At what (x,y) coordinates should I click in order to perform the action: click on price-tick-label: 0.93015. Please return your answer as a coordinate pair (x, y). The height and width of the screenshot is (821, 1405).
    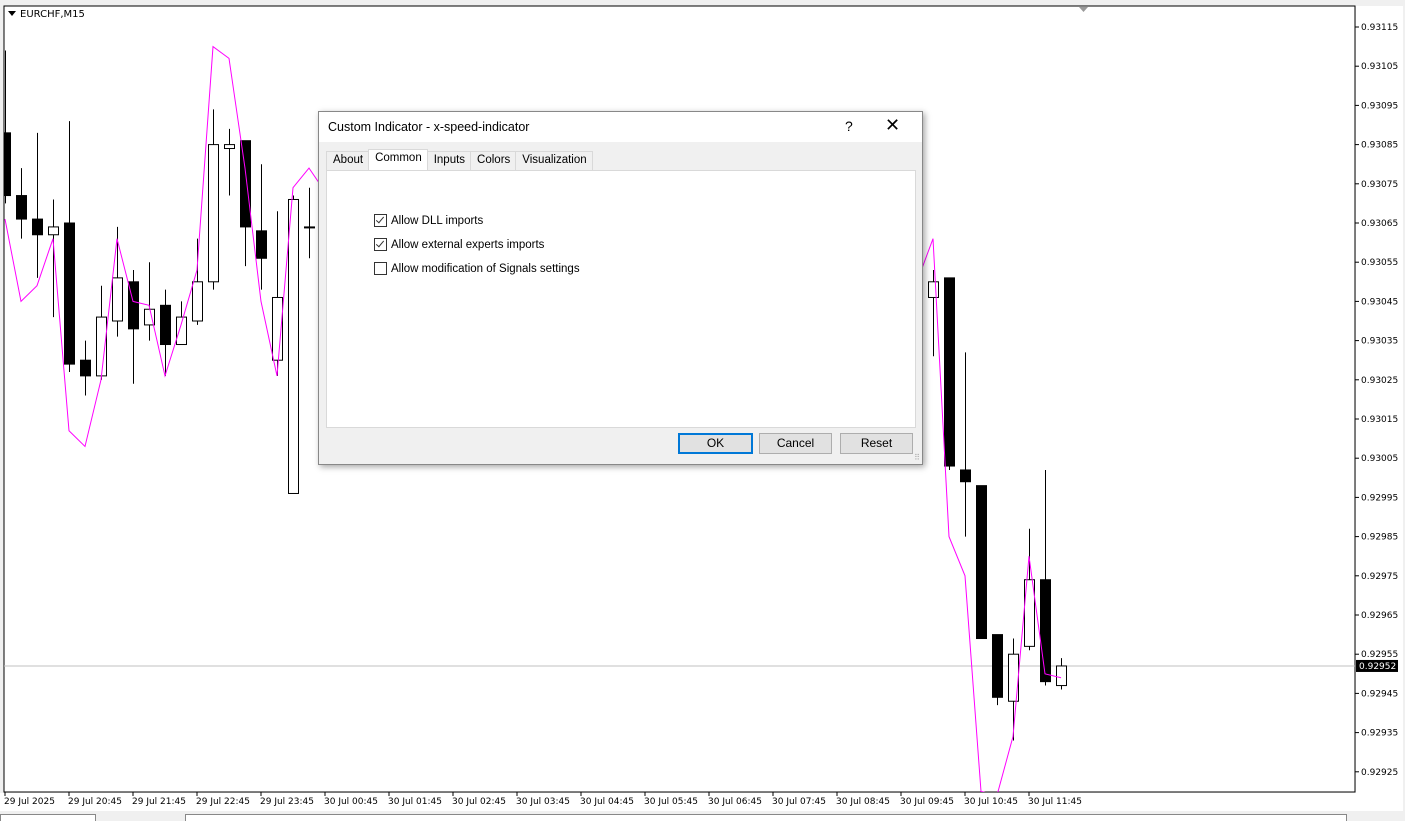
    Looking at the image, I should click on (1379, 420).